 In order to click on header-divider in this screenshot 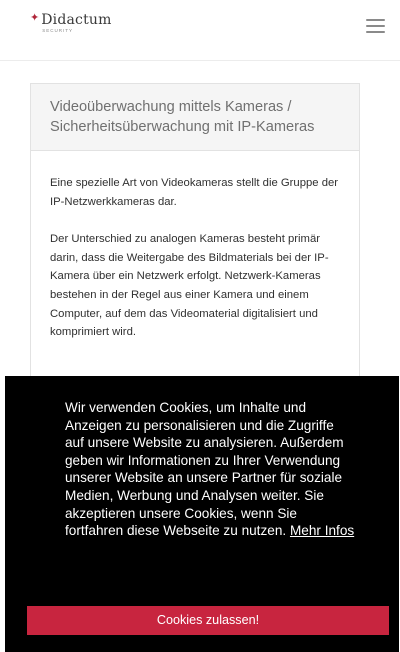, I will do `click(200, 60)`.